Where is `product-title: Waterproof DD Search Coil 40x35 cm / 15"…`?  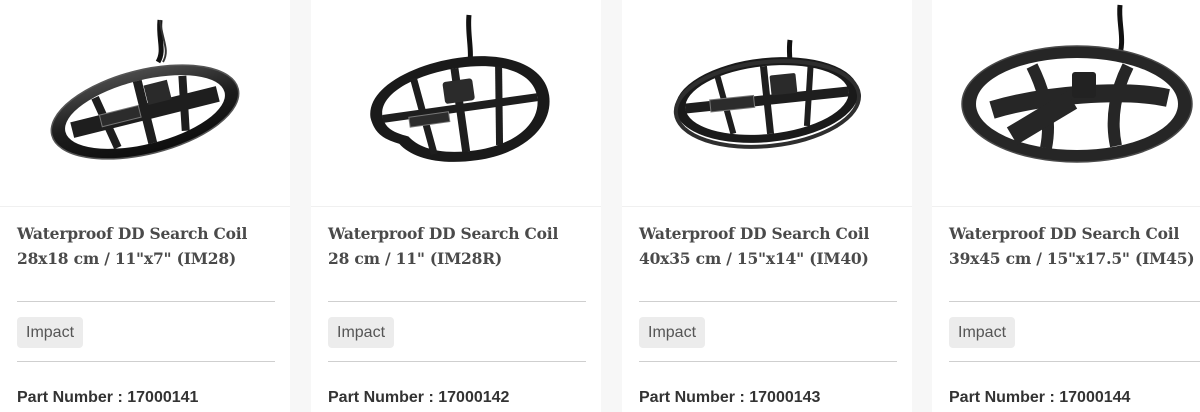
product-title: Waterproof DD Search Coil 40x35 cm / 15"… is located at coordinates (770, 246).